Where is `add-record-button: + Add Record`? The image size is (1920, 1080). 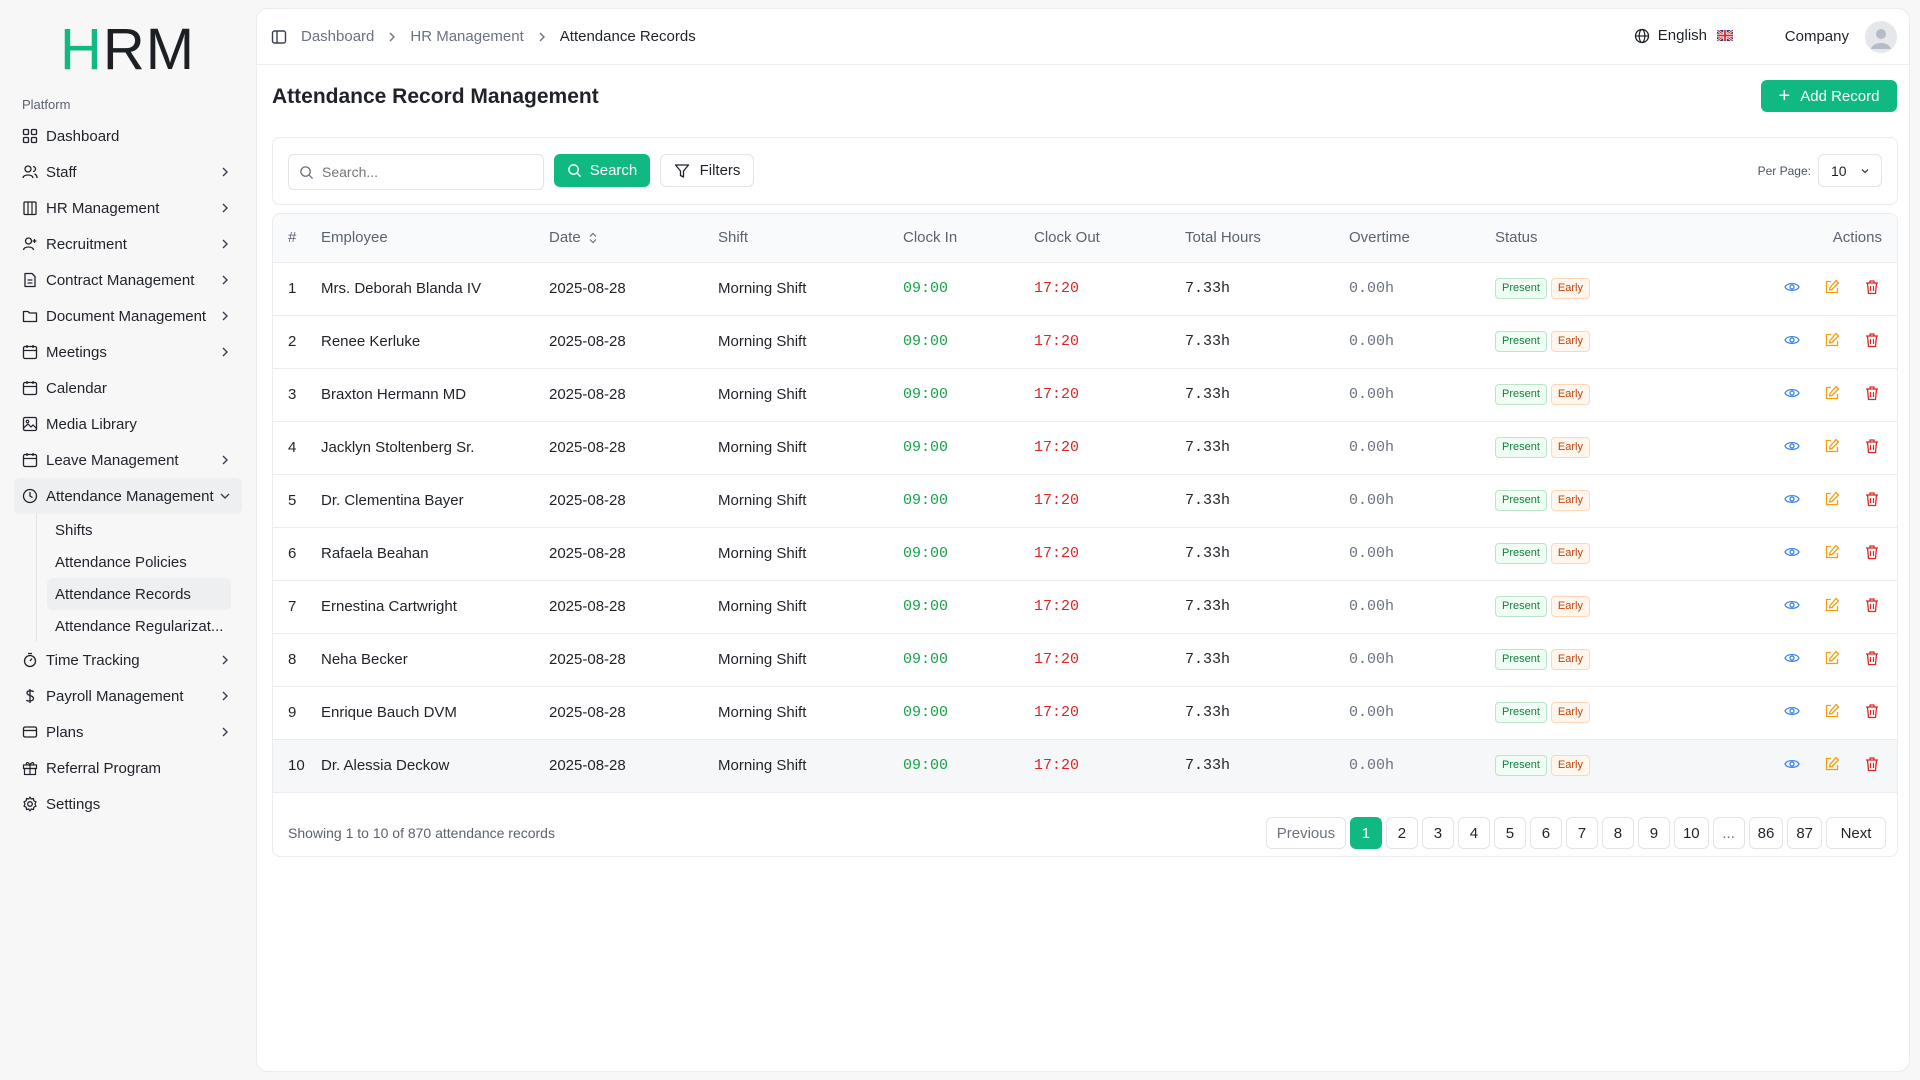 add-record-button: + Add Record is located at coordinates (1829, 96).